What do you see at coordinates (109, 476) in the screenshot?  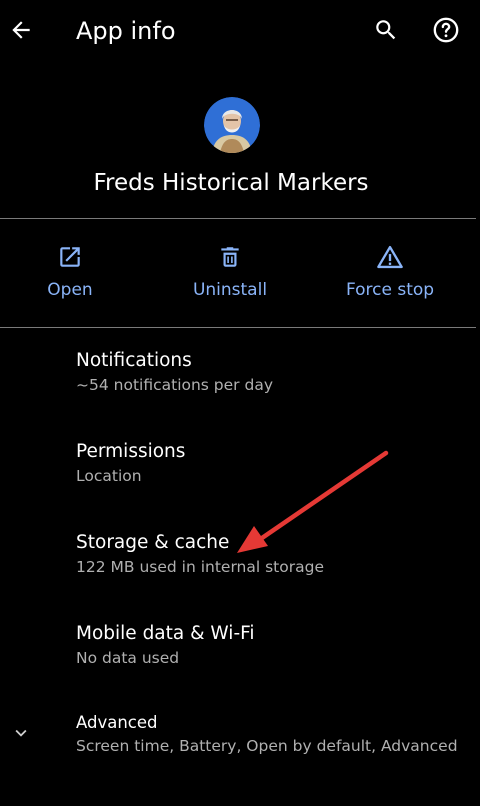 I see `permissions-summary: Location` at bounding box center [109, 476].